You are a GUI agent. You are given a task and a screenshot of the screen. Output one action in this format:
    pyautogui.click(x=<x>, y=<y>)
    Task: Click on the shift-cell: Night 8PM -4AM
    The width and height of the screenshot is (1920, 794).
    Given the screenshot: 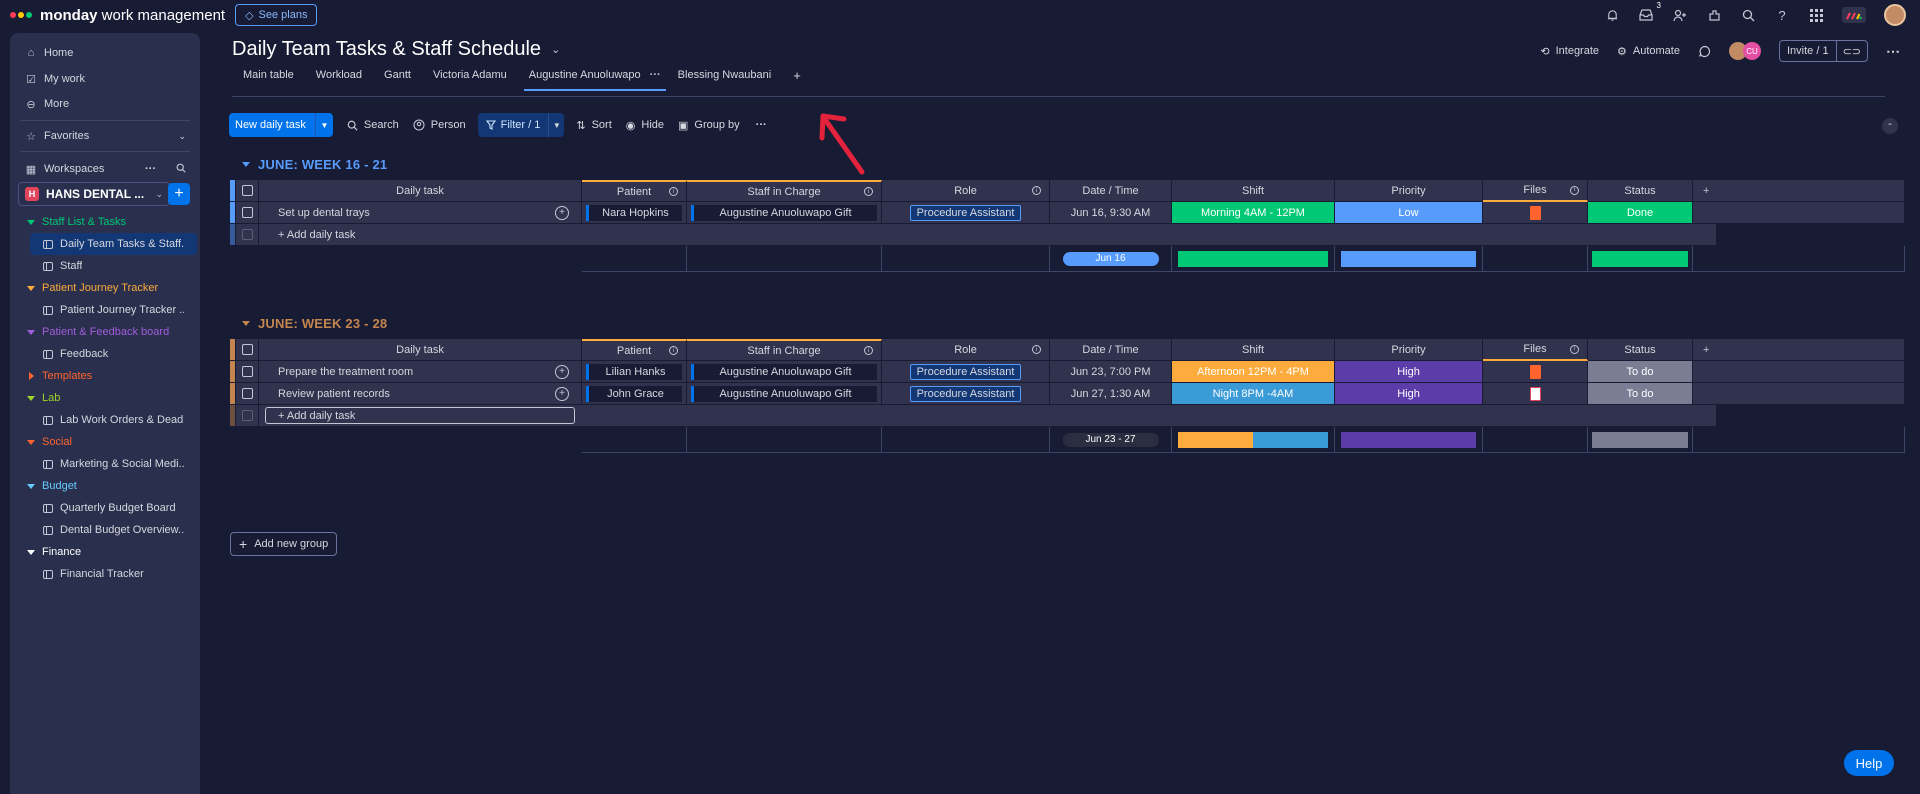 What is the action you would take?
    pyautogui.click(x=1253, y=394)
    